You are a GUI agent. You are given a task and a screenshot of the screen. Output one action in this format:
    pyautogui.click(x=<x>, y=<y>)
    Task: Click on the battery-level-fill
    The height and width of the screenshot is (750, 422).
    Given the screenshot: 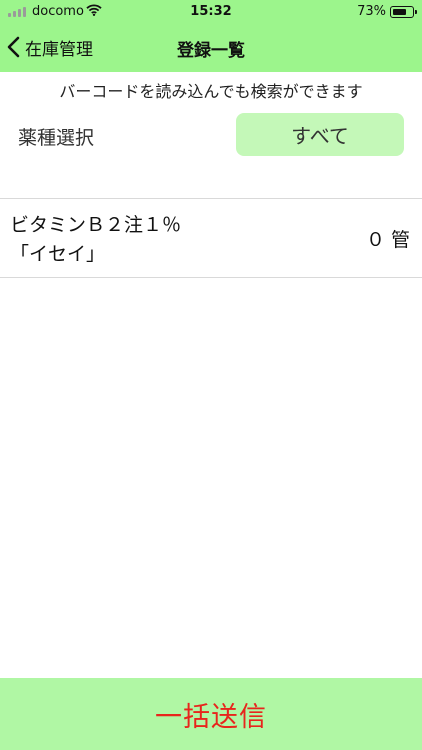 What is the action you would take?
    pyautogui.click(x=399, y=11)
    